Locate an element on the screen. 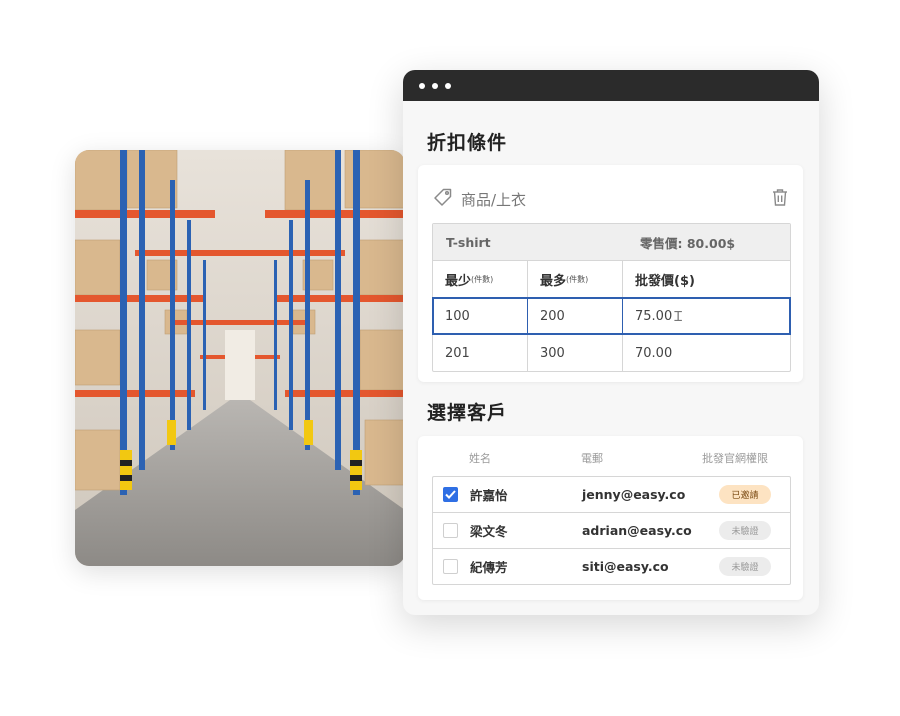 The width and height of the screenshot is (900, 716). customer-email: jenny@easy.co is located at coordinates (634, 494).